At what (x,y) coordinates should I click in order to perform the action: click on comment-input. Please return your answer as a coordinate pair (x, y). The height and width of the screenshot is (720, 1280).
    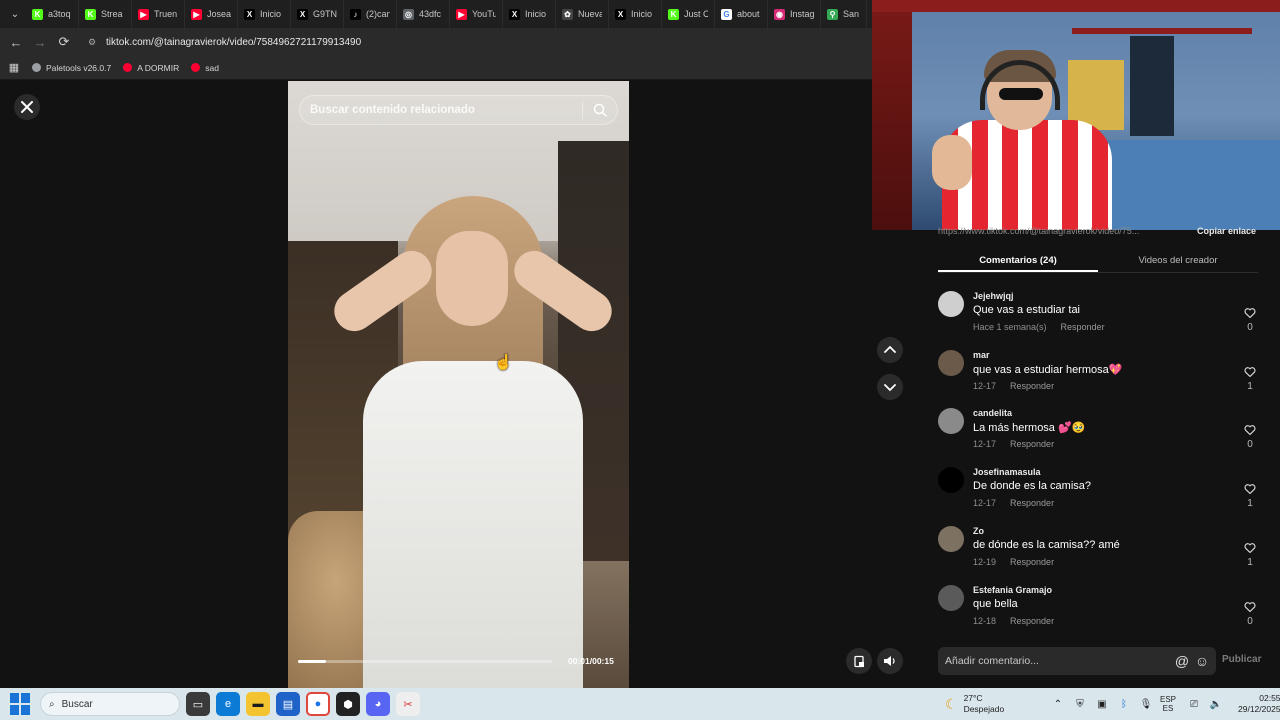
    Looking at the image, I should click on (1055, 661).